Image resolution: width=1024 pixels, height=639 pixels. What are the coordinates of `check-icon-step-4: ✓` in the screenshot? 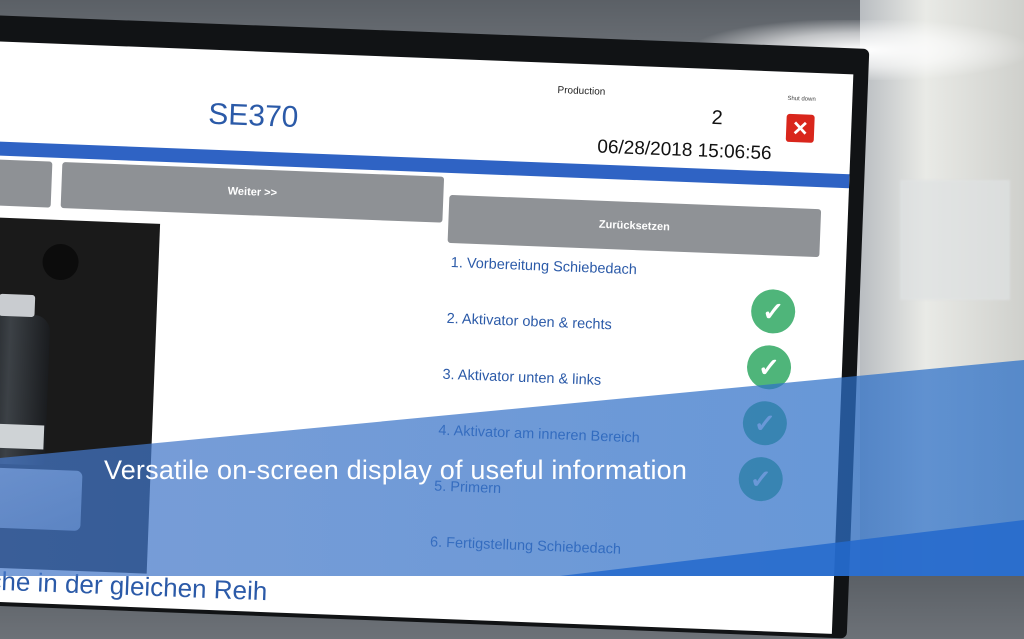 It's located at (765, 423).